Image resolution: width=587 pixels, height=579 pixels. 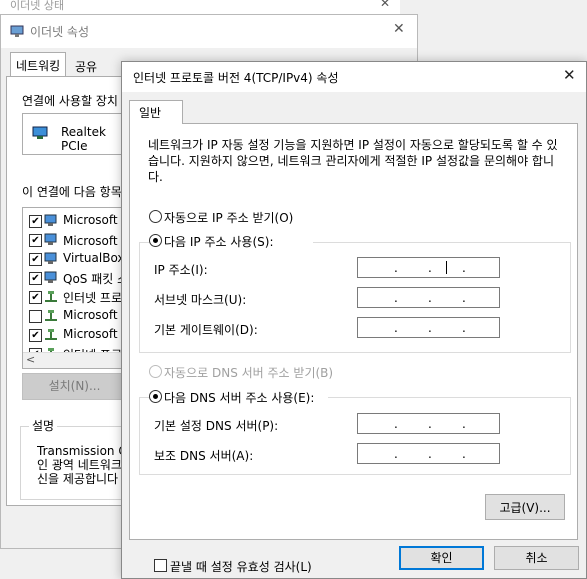 What do you see at coordinates (200, 300) in the screenshot?
I see `subnet-mask-label: 서브넷 마스크(U):` at bounding box center [200, 300].